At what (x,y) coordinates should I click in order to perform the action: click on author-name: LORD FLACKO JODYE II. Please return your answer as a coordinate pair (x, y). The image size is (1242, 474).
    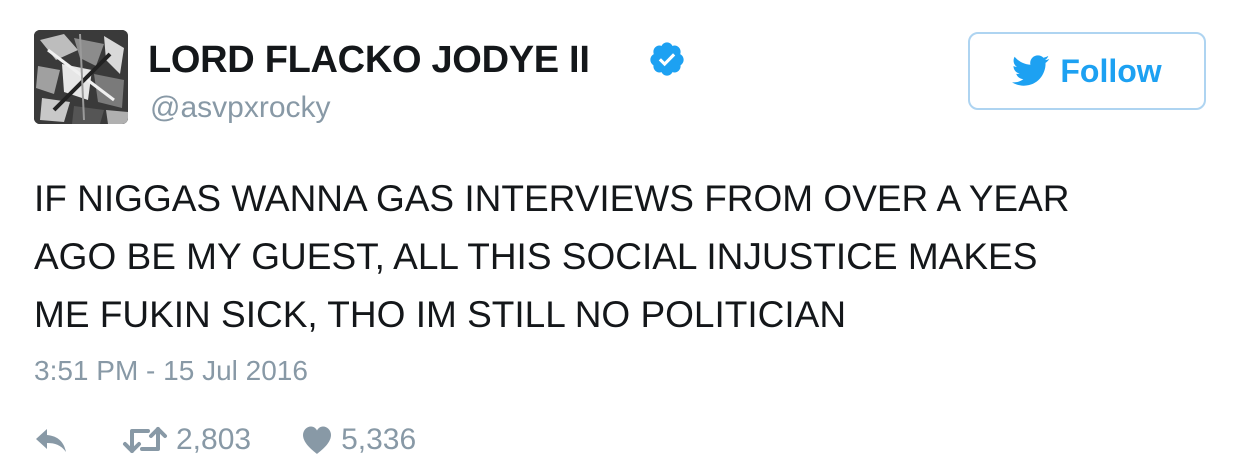
    Looking at the image, I should click on (369, 60).